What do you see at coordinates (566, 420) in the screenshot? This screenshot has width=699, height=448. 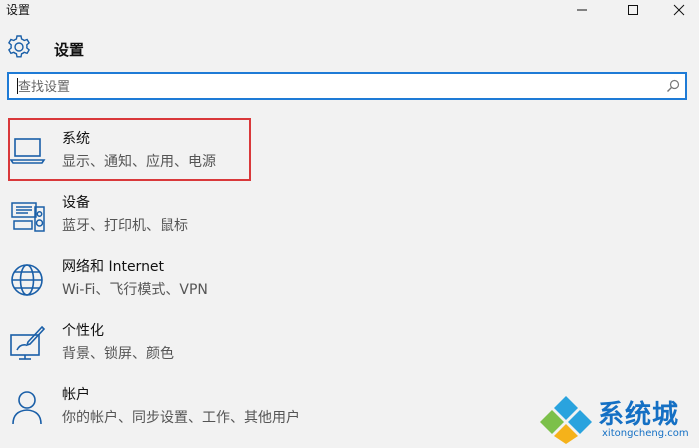 I see `watermark-logo-icon` at bounding box center [566, 420].